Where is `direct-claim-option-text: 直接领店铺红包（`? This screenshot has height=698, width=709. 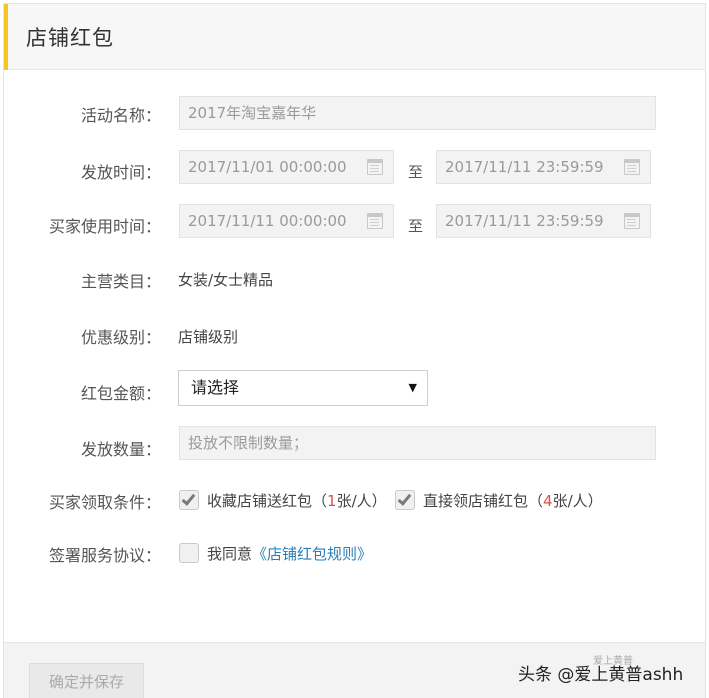 direct-claim-option-text: 直接领店铺红包（ is located at coordinates (483, 501).